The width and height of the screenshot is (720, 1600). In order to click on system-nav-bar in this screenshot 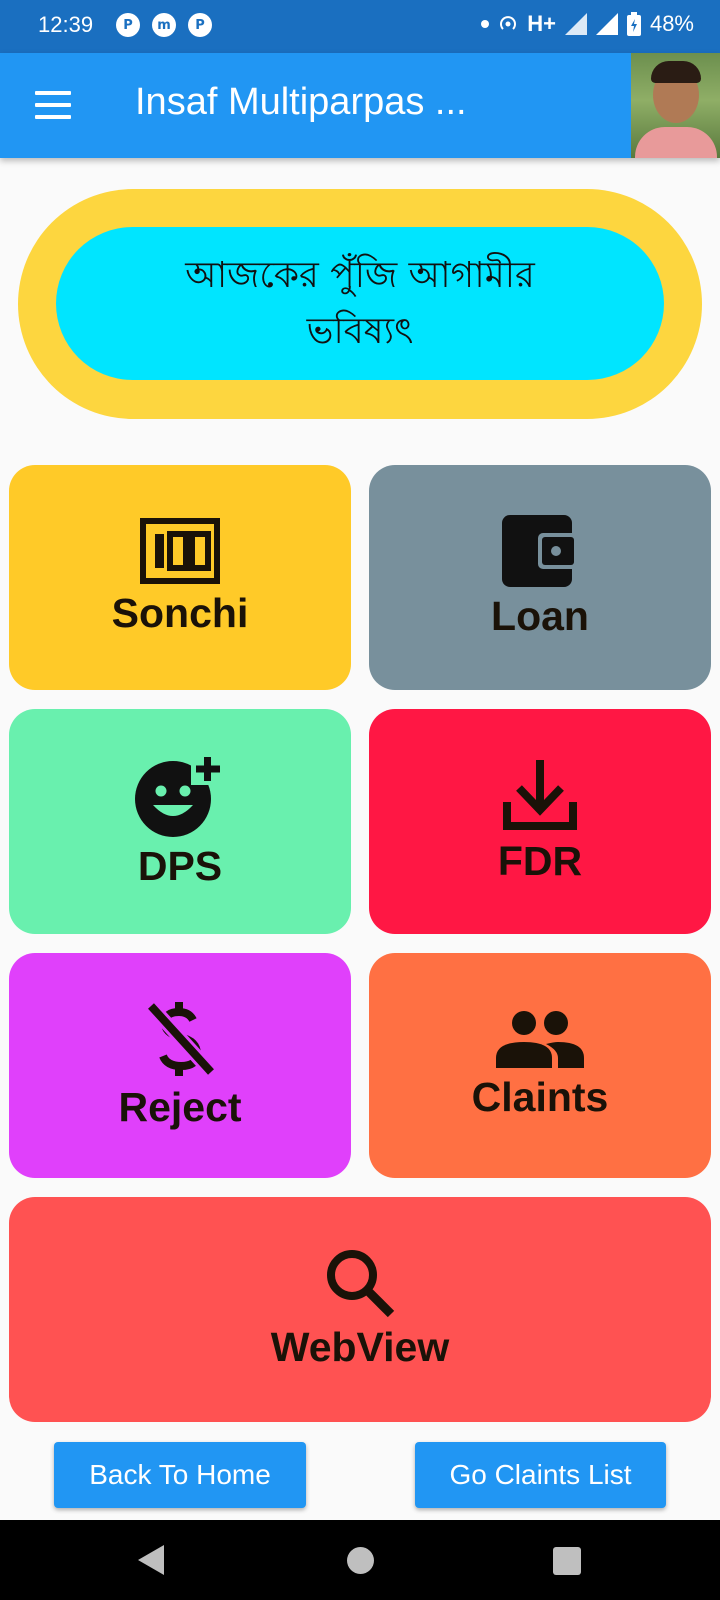, I will do `click(360, 1560)`.